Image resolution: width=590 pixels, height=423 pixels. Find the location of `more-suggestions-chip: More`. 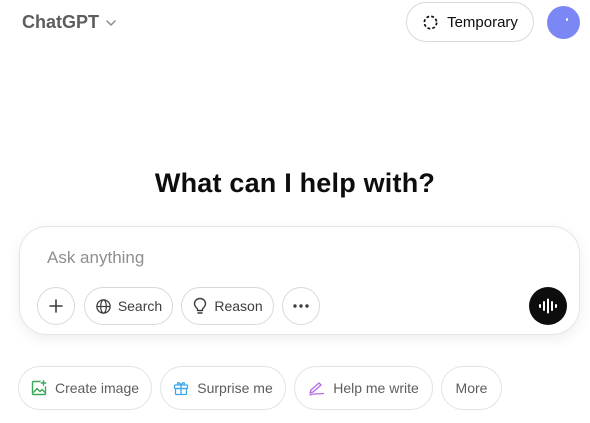

more-suggestions-chip: More is located at coordinates (471, 388).